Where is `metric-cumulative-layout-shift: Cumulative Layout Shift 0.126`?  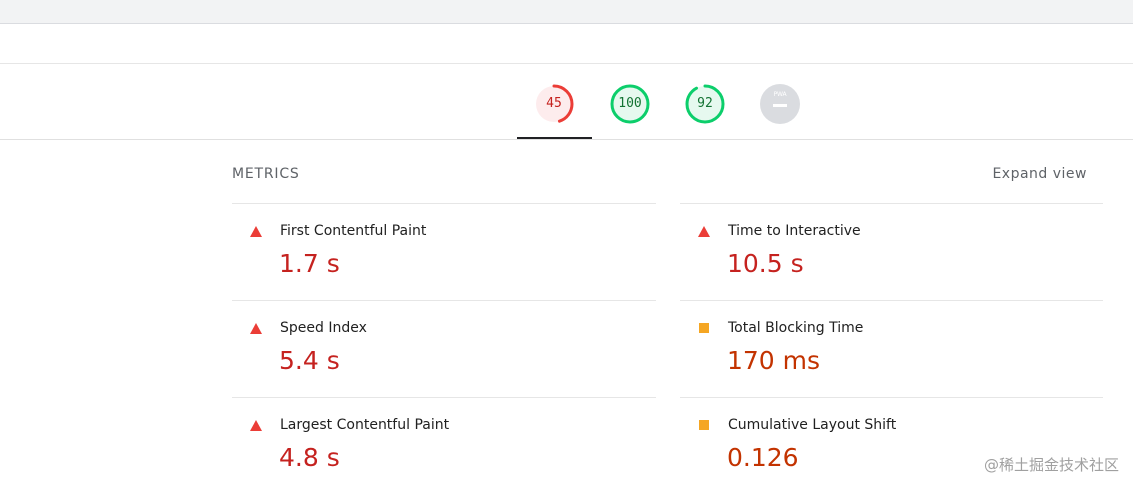 metric-cumulative-layout-shift: Cumulative Layout Shift 0.126 is located at coordinates (891, 445).